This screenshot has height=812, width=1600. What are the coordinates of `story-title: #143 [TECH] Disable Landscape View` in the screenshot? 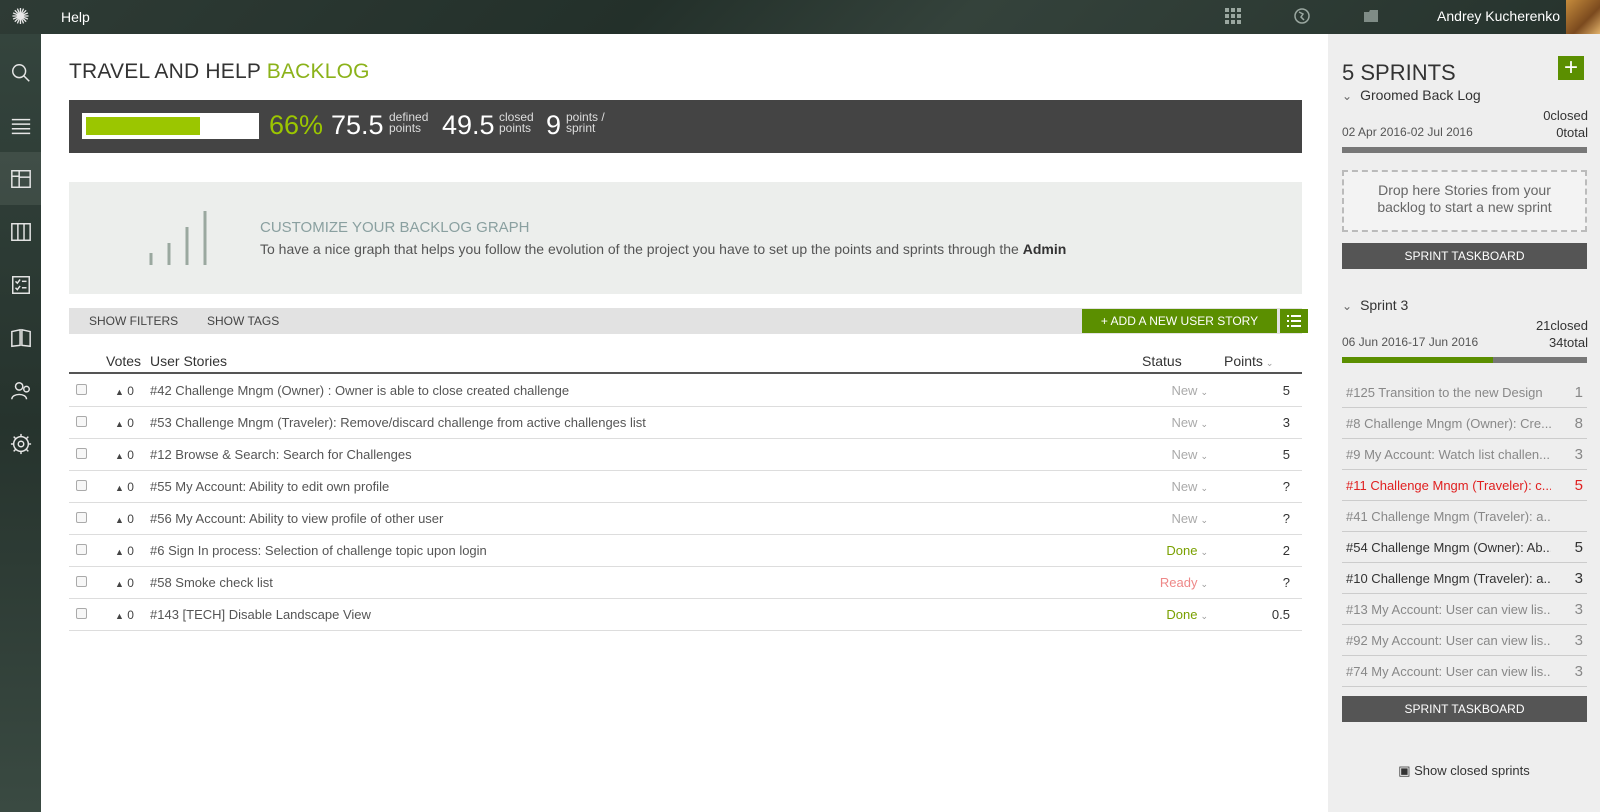 It's located at (260, 614).